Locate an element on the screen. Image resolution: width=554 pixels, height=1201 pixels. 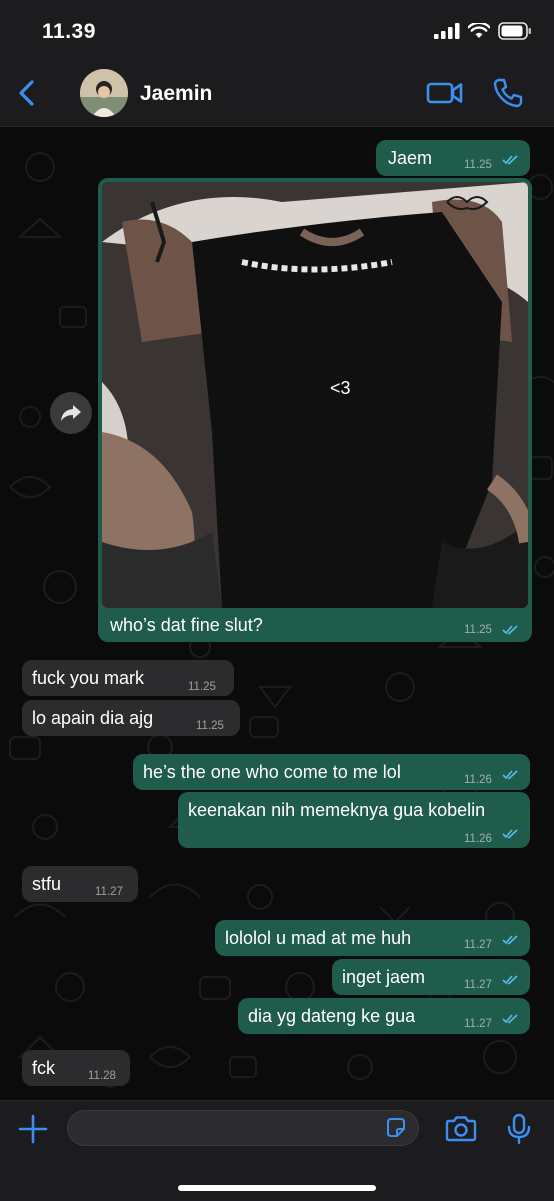
message-time: 11.28 is located at coordinates (102, 1076).